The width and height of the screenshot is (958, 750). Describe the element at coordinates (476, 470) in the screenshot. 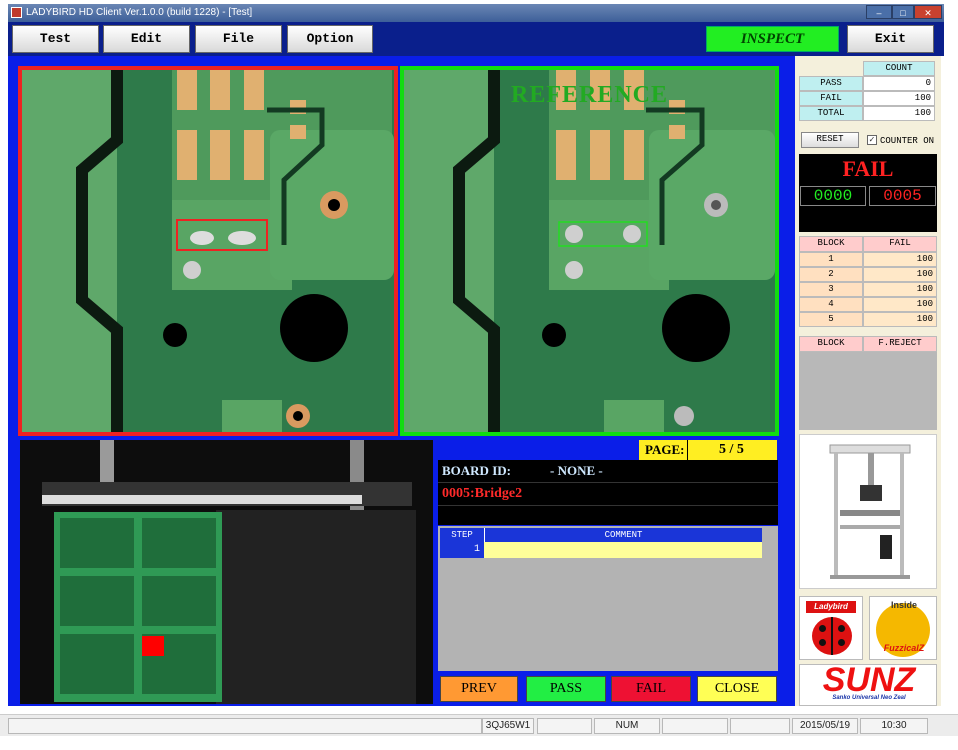

I see `board-id-label: BOARD ID:` at that location.